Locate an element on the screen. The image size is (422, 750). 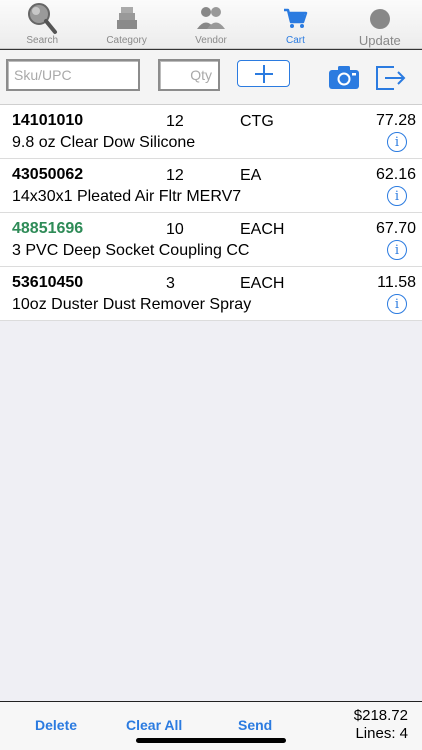
cart-summary: $218.72 Lines: 4 is located at coordinates (381, 725).